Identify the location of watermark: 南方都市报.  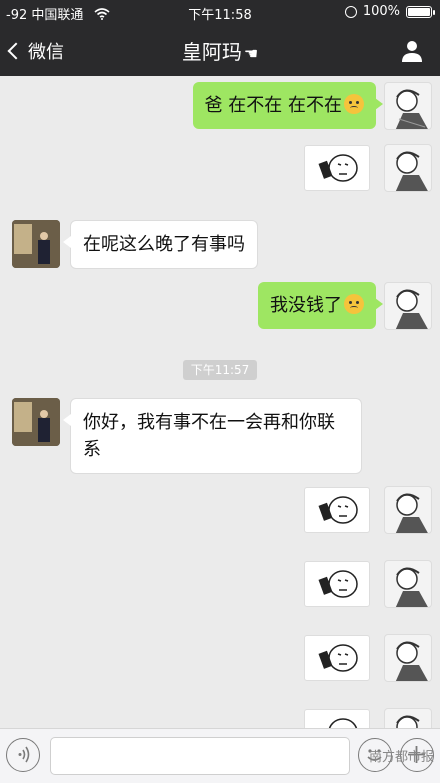
(401, 757).